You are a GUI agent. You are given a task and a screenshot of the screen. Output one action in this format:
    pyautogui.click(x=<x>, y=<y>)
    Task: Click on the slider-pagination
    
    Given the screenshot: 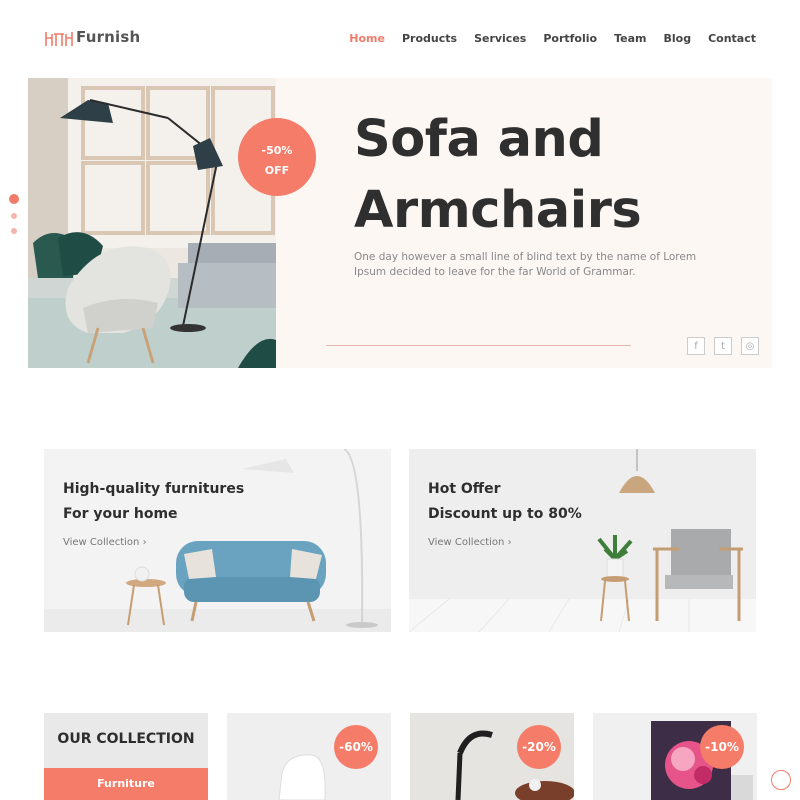 What is the action you would take?
    pyautogui.click(x=14, y=218)
    